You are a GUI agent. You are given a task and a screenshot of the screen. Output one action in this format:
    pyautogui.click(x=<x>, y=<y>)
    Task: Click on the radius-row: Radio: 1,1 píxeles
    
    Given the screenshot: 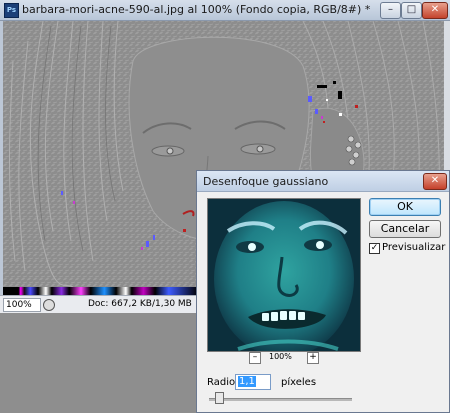 What is the action you would take?
    pyautogui.click(x=322, y=383)
    